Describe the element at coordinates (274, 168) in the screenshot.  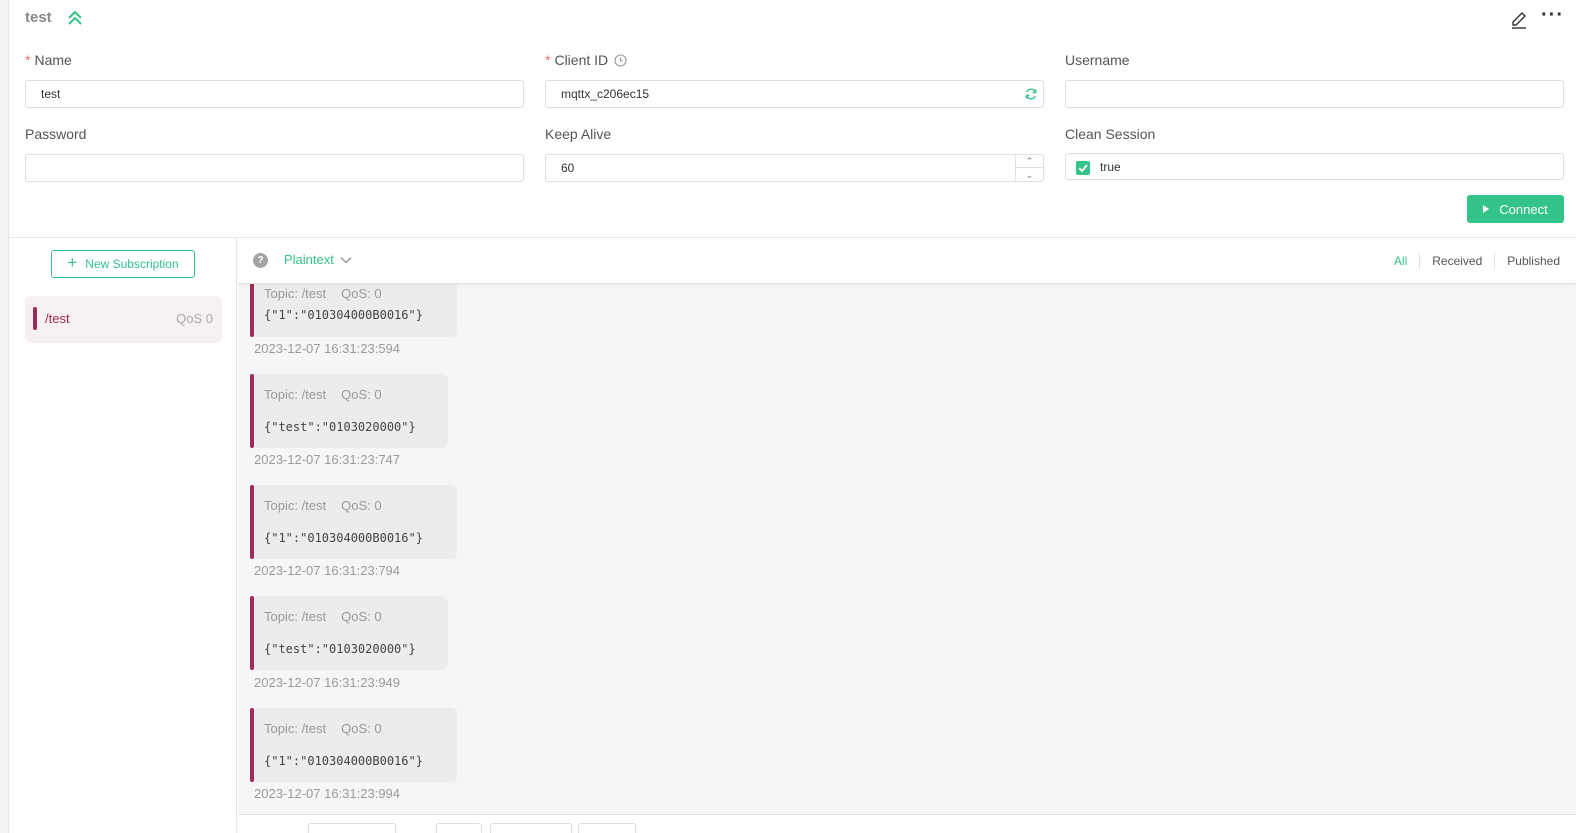
I see `password-input` at that location.